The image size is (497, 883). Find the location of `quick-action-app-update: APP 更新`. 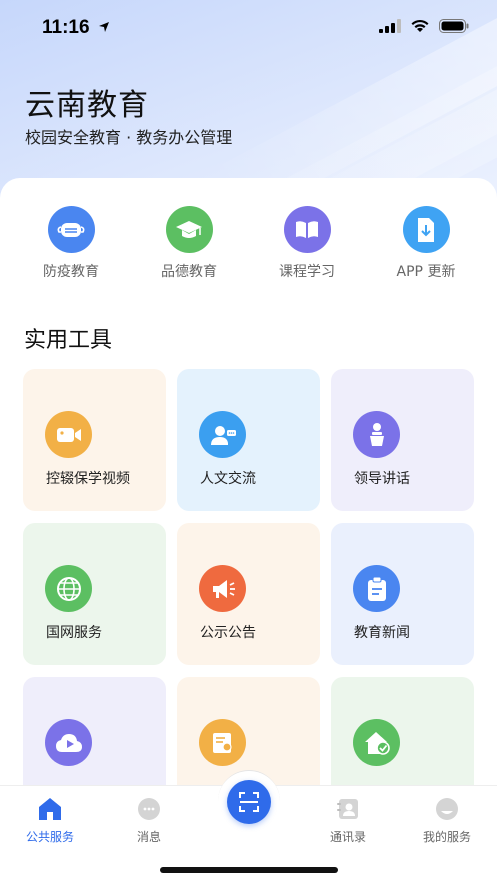

quick-action-app-update: APP 更新 is located at coordinates (426, 243).